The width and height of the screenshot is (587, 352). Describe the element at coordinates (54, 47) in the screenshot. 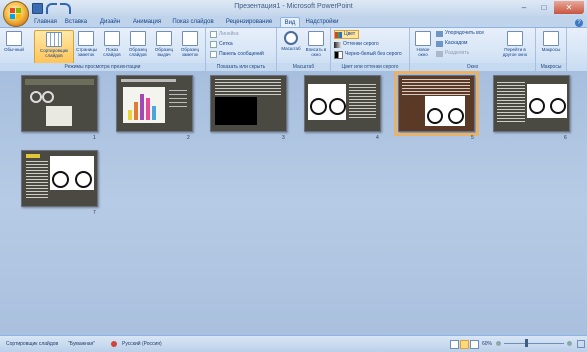

I see `slide-sorter-button: Сортировщик слайдов` at that location.